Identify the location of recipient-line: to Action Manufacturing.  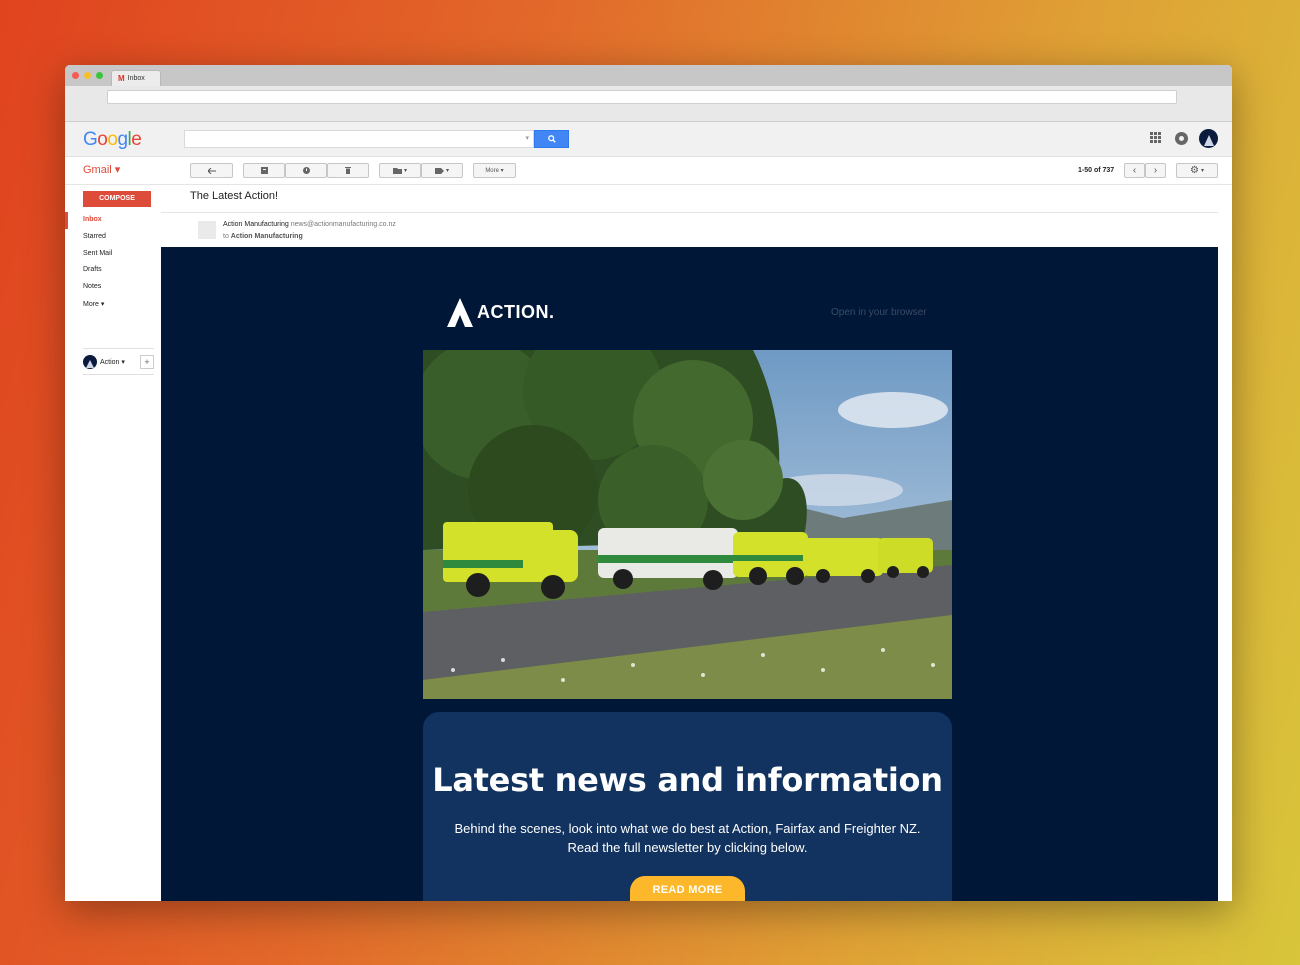
(263, 236).